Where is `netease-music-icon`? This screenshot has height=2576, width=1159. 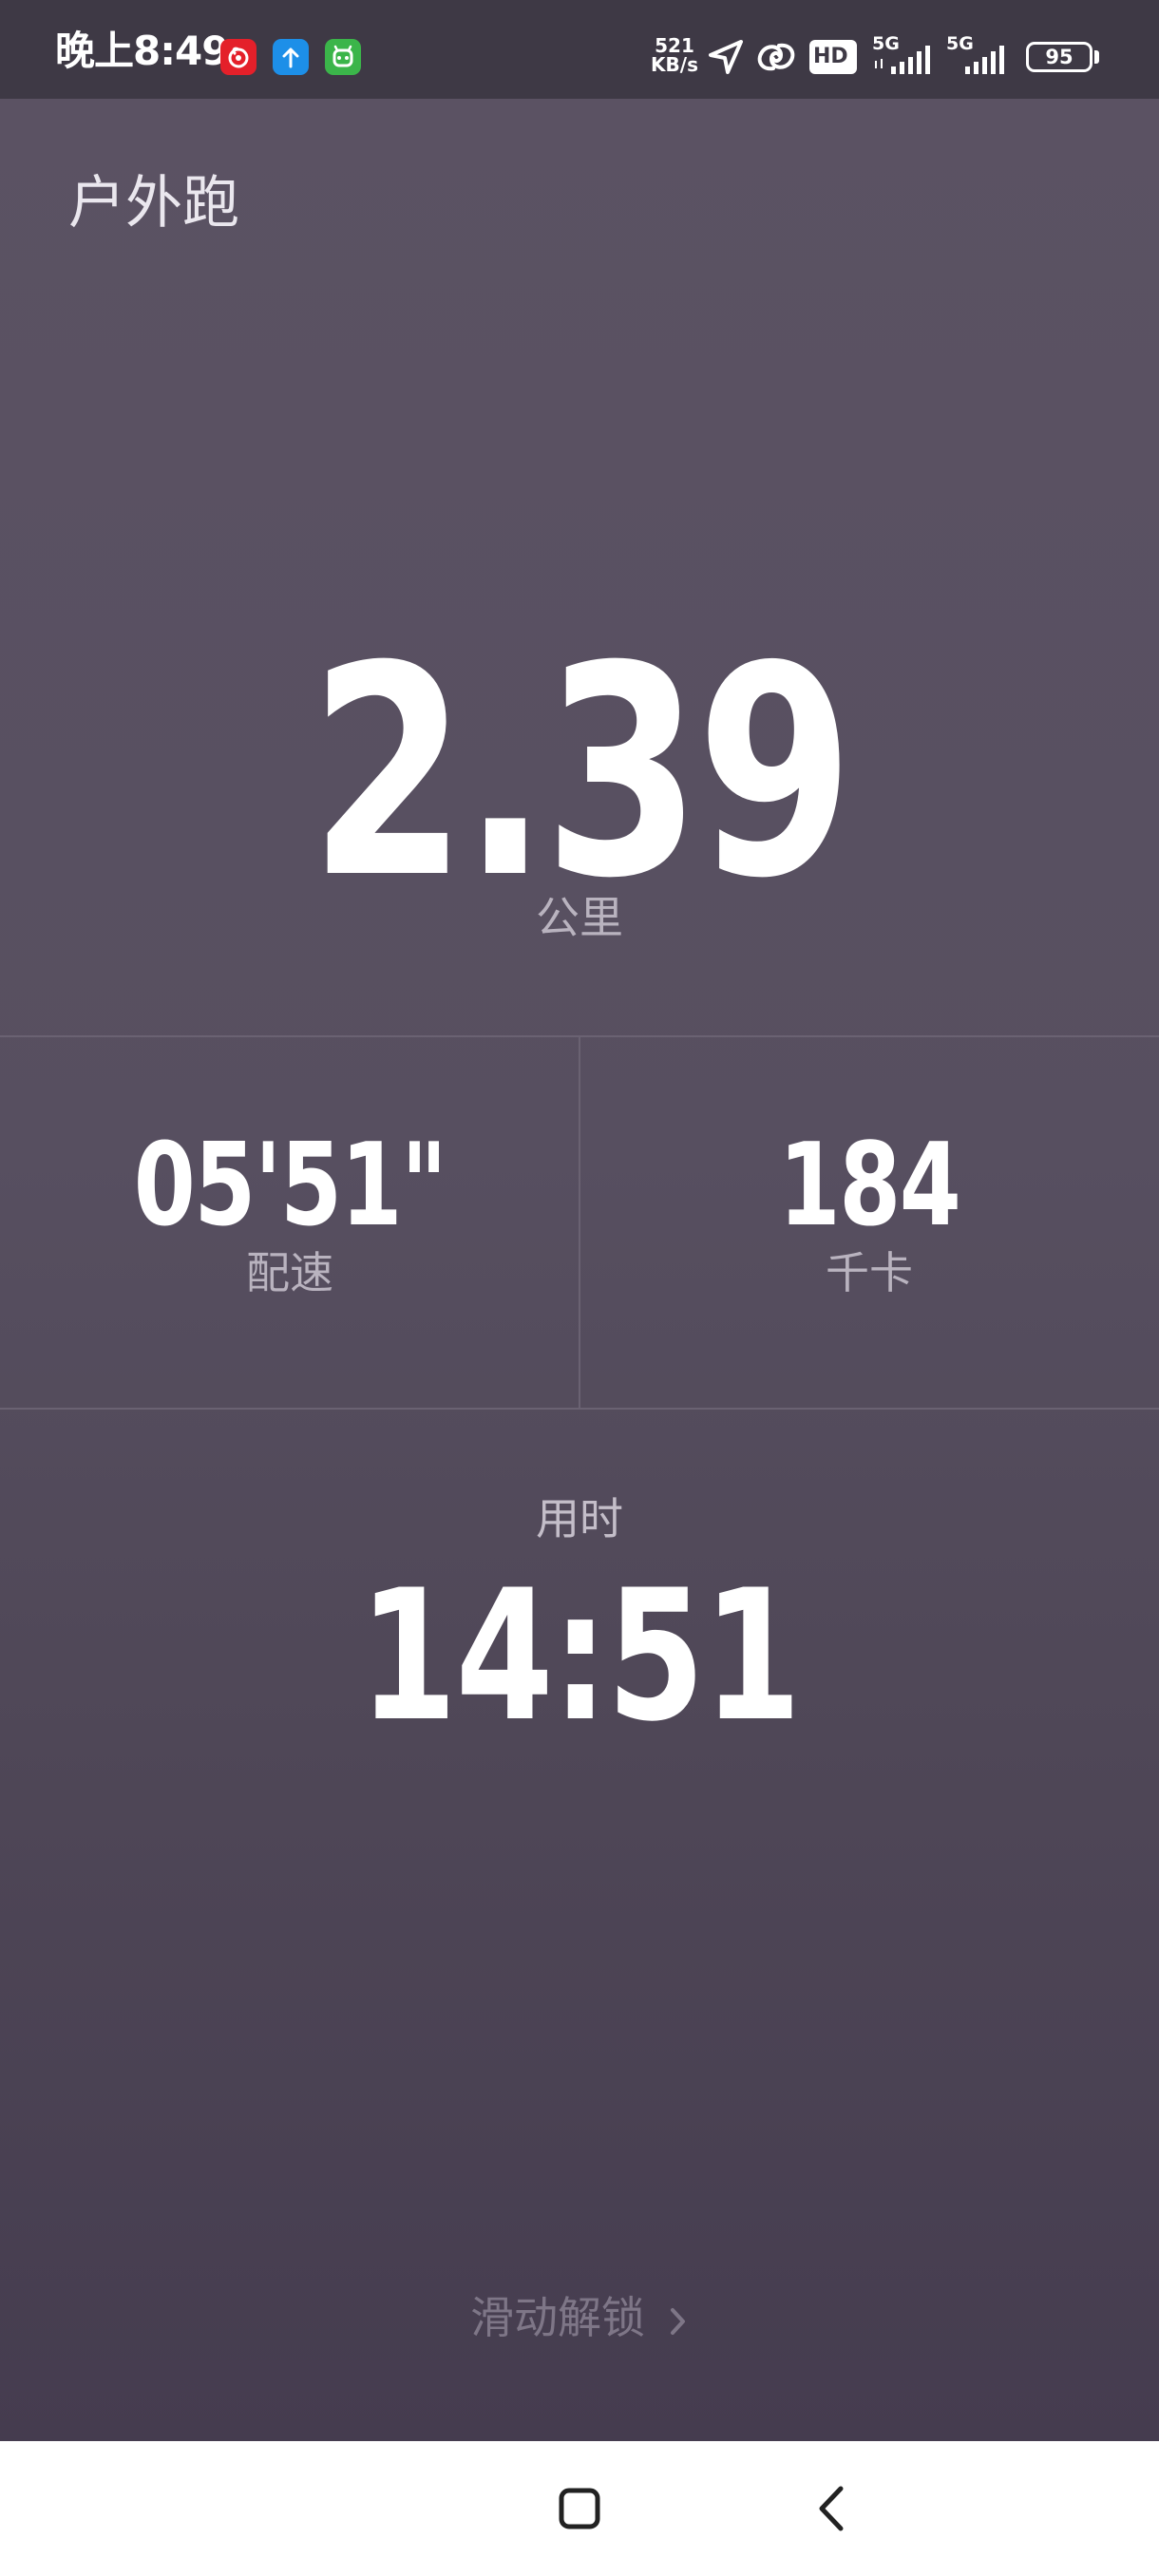 netease-music-icon is located at coordinates (238, 57).